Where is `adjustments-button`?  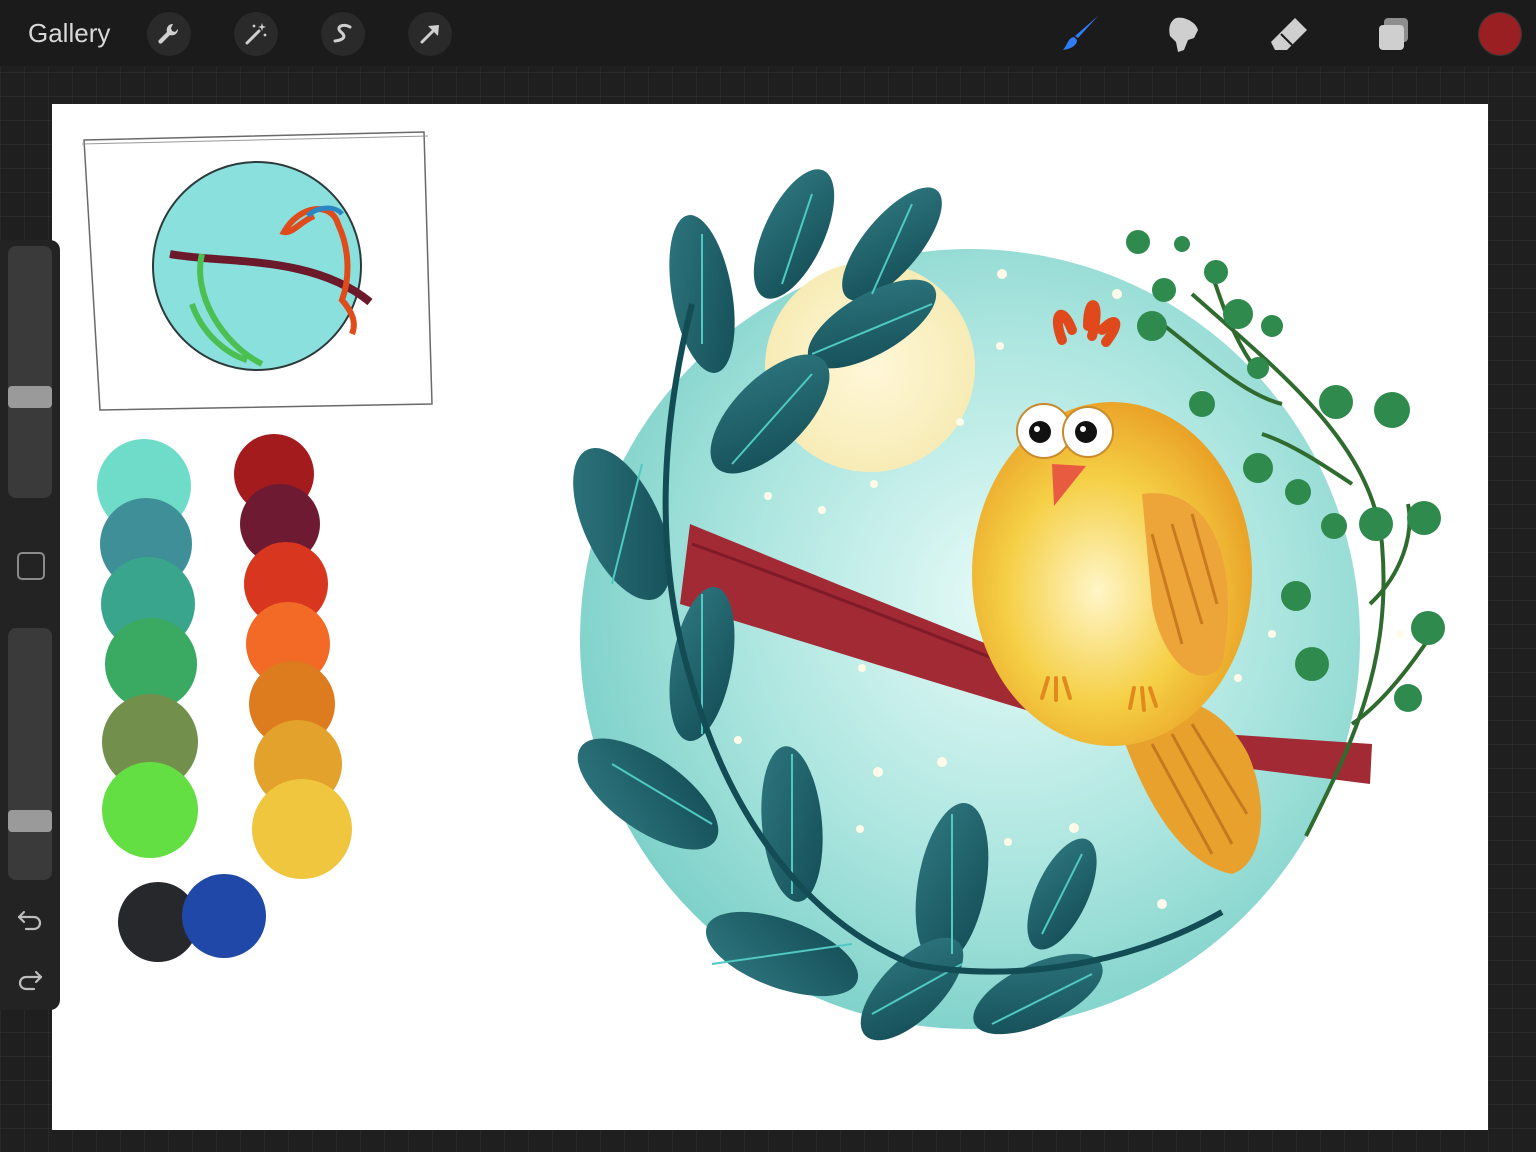
adjustments-button is located at coordinates (256, 34).